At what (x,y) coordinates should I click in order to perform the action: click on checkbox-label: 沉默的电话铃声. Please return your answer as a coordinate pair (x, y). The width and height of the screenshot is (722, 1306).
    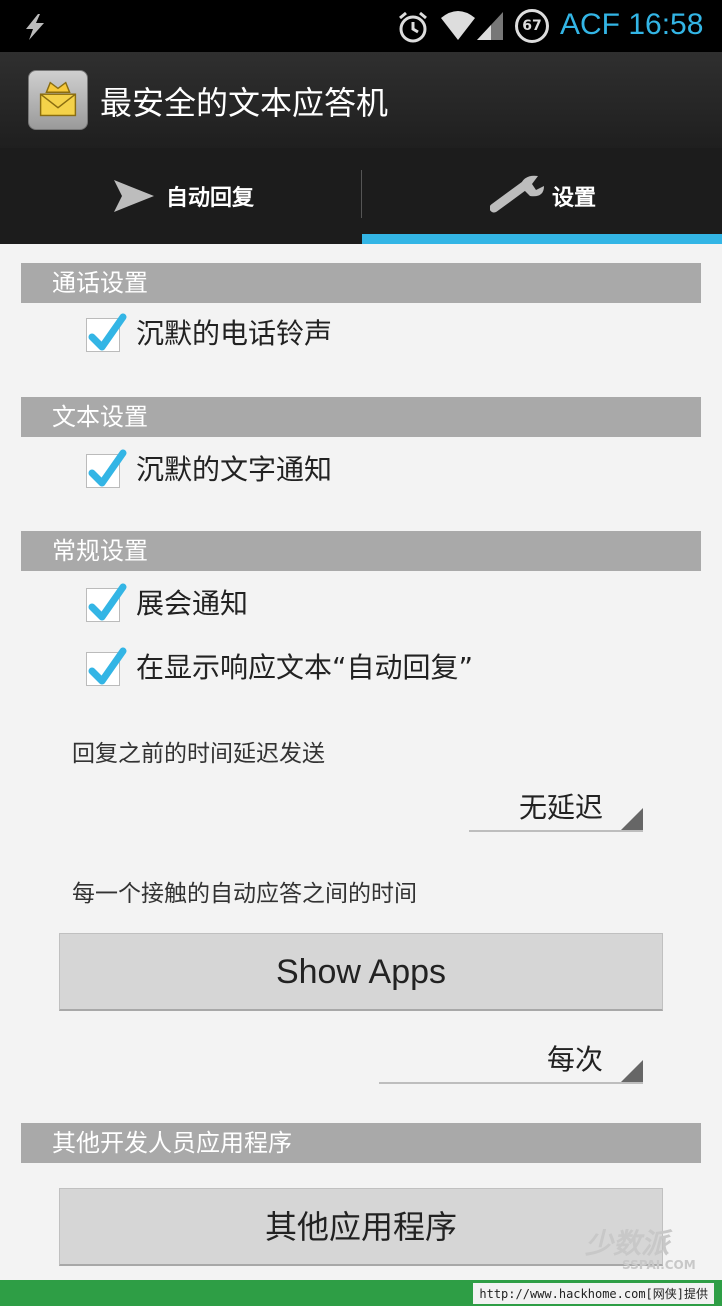
    Looking at the image, I should click on (234, 333).